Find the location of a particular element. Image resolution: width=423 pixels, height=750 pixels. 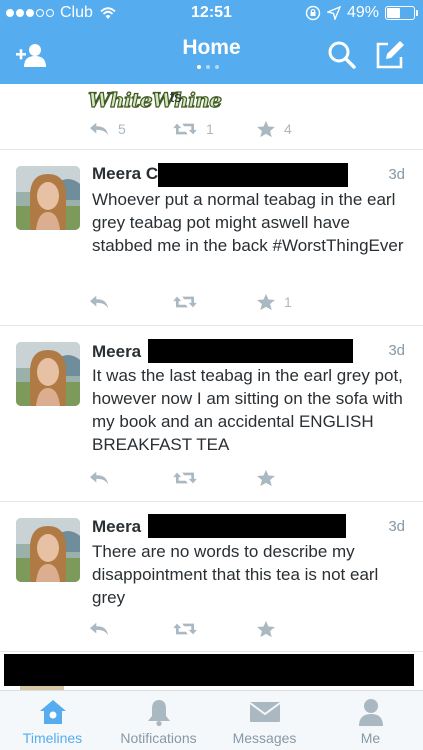

favorite-count: 1 is located at coordinates (288, 302).